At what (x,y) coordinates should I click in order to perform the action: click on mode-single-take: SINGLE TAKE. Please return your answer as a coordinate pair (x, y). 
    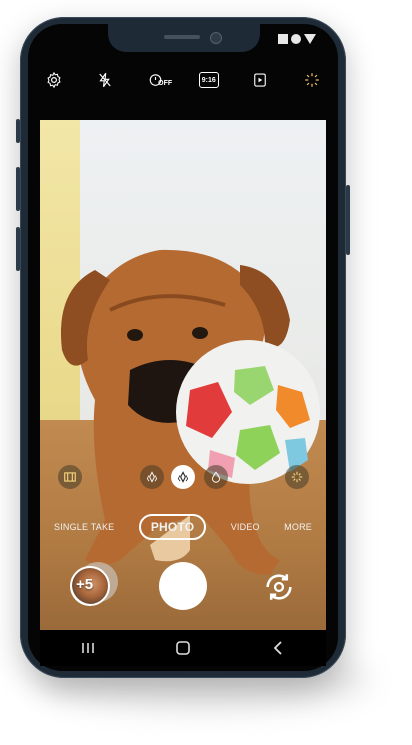
    Looking at the image, I should click on (84, 527).